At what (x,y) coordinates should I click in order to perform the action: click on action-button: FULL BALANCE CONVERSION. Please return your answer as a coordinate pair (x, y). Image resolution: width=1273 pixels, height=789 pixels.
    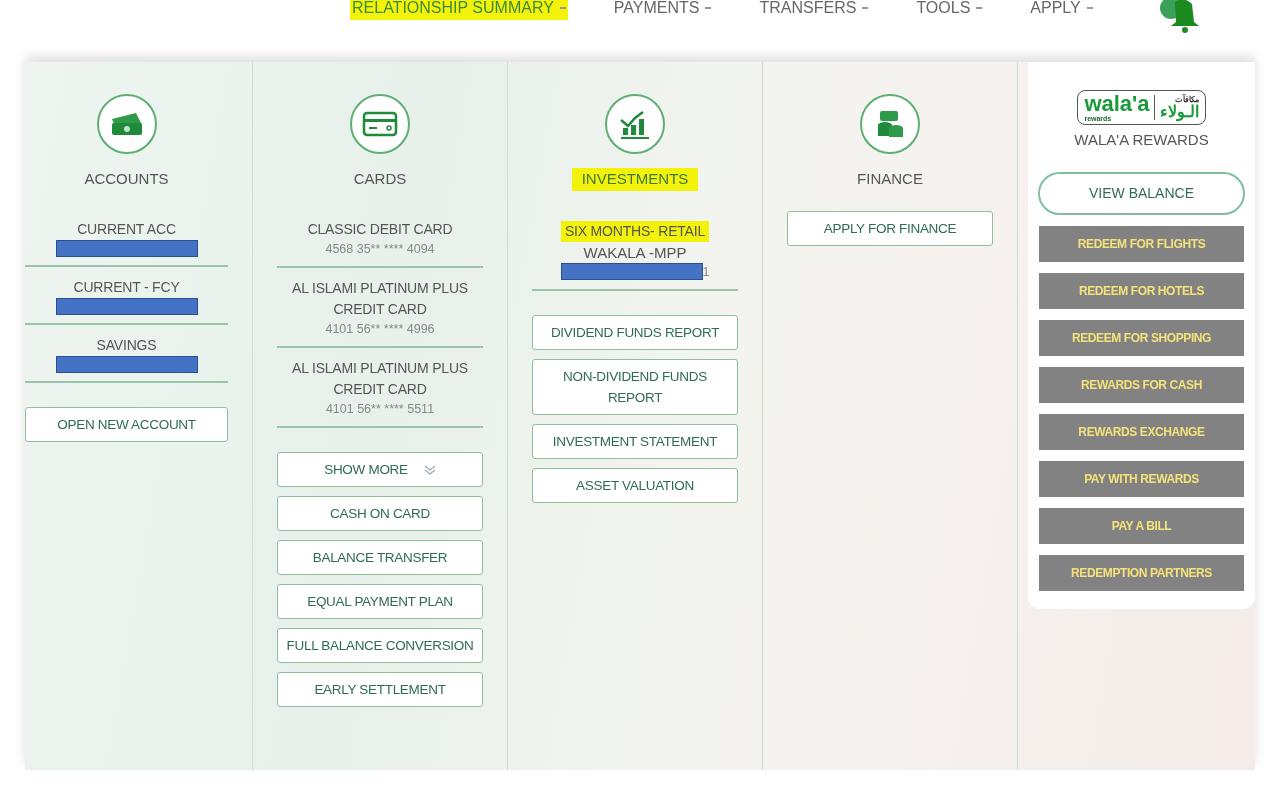
    Looking at the image, I should click on (380, 645).